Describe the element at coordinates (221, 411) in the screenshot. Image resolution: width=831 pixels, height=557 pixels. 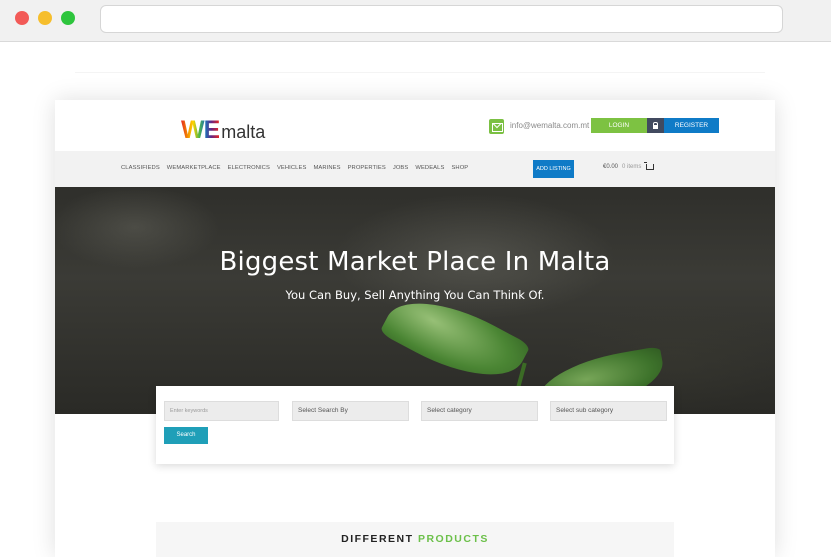
I see `keywords-input: Enter keywords` at that location.